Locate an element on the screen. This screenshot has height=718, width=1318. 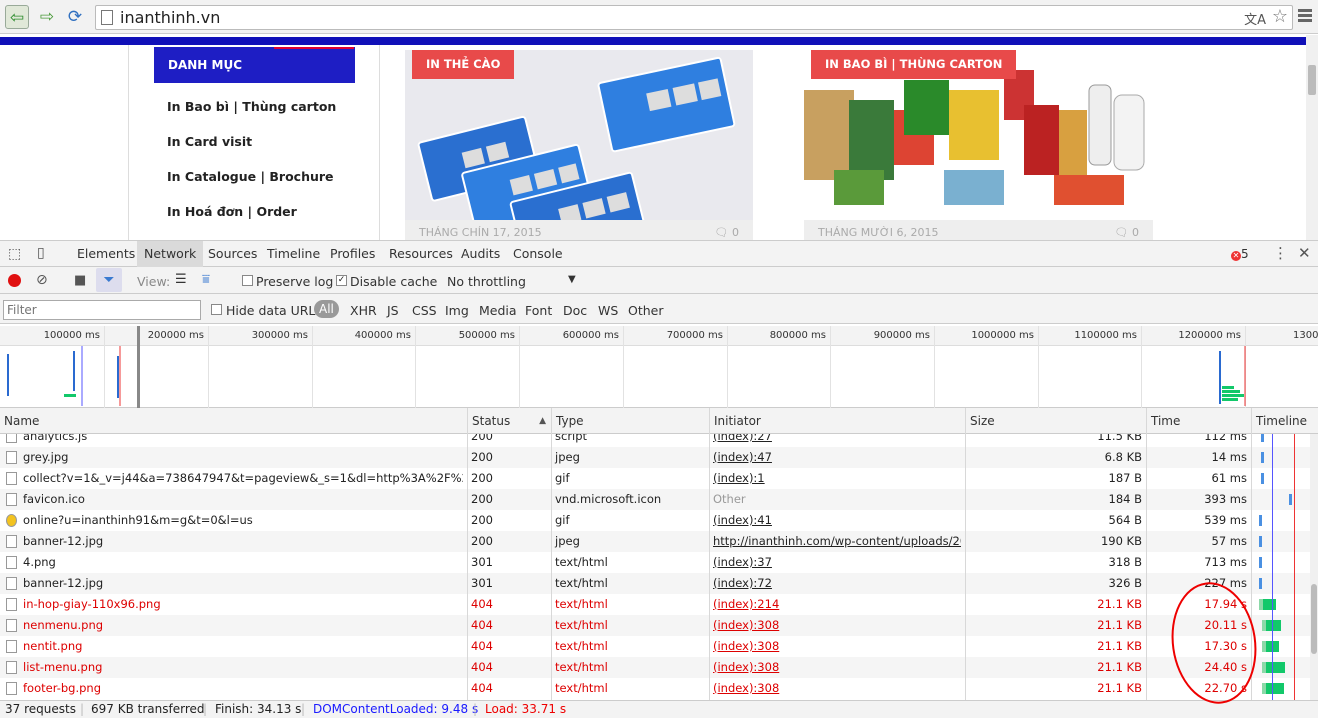
filter-type-js: JS is located at coordinates (393, 310).